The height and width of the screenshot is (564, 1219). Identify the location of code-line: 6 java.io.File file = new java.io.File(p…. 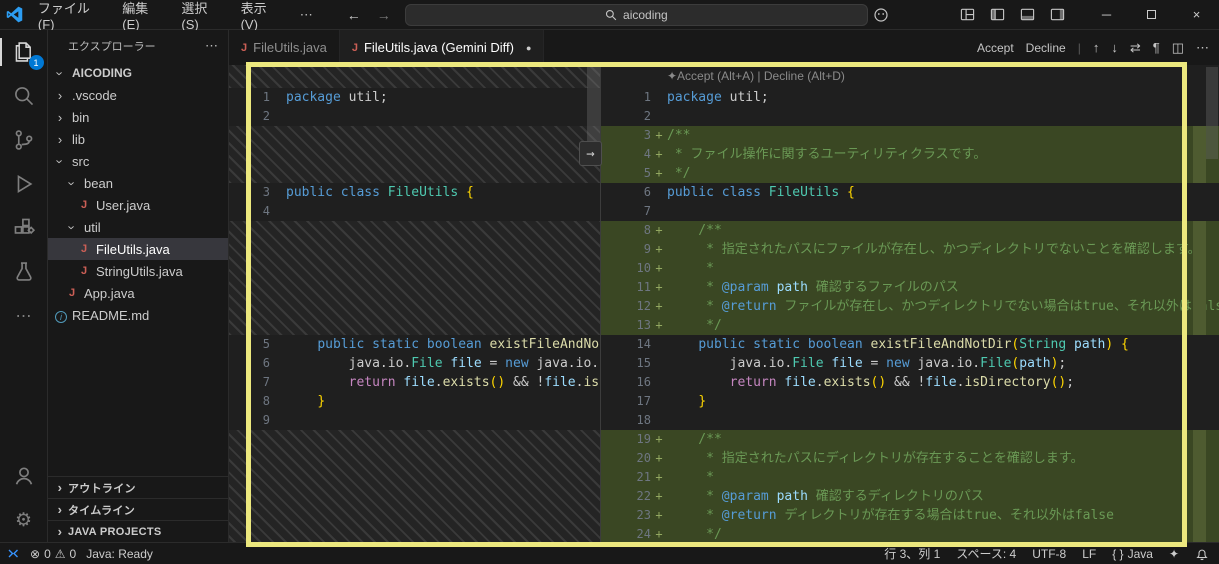
(414, 363).